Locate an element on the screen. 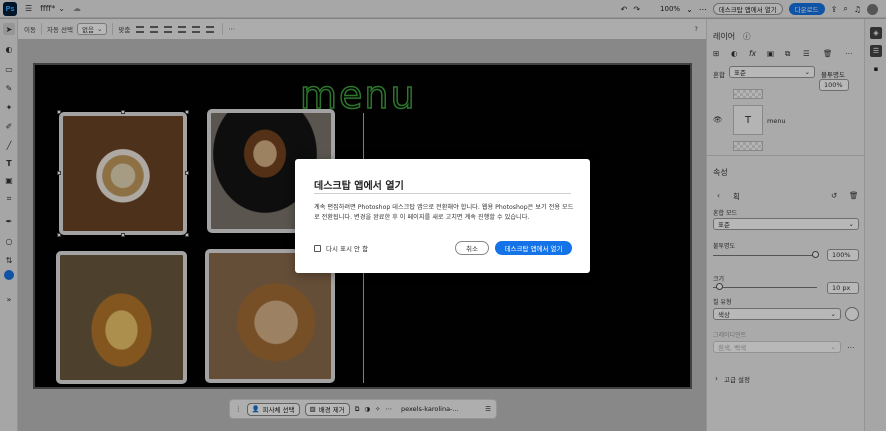  dialog-title: 데스크탑 앱에서 열기 is located at coordinates (359, 186).